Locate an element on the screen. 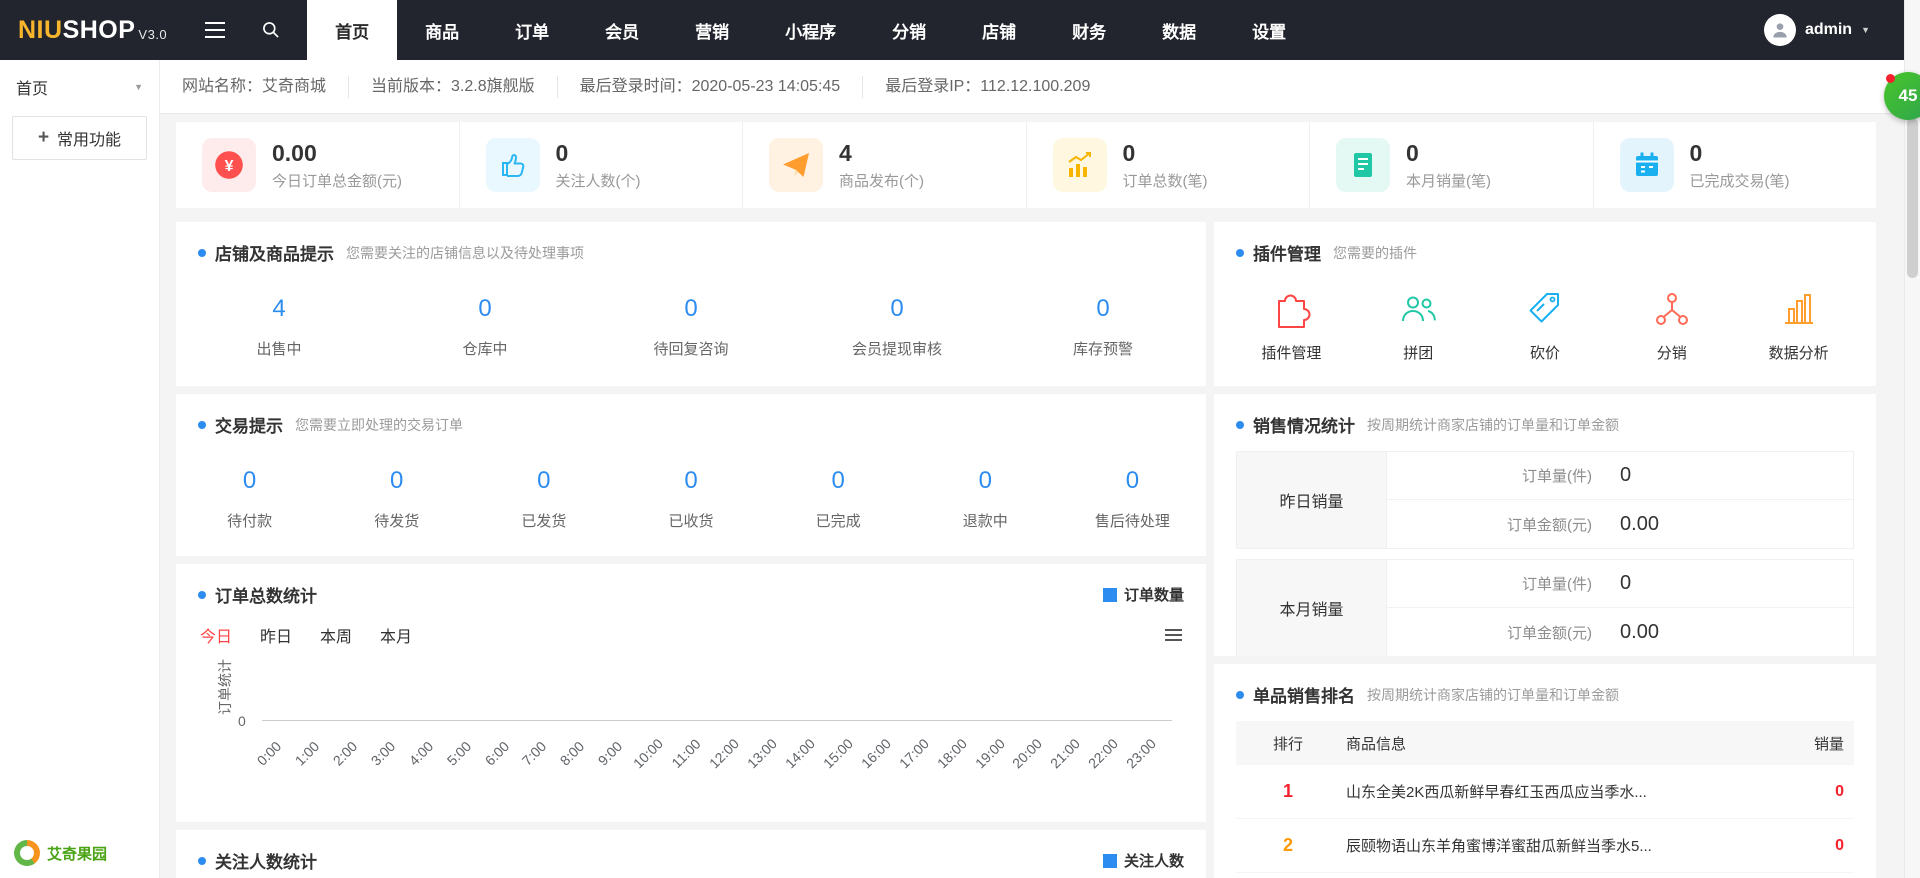 This screenshot has height=878, width=1920. chart-period-tabs: 今日 昨日 本周 本月 is located at coordinates (691, 635).